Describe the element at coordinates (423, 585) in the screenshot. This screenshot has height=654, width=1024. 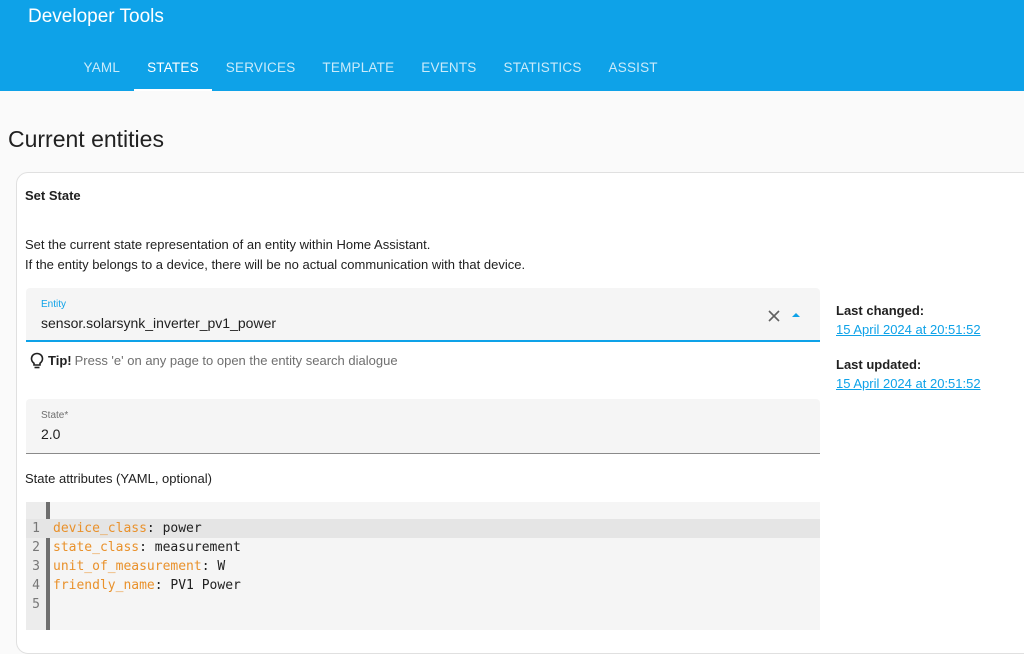
I see `code-line: 4 friendly_name: PV1 Power` at that location.